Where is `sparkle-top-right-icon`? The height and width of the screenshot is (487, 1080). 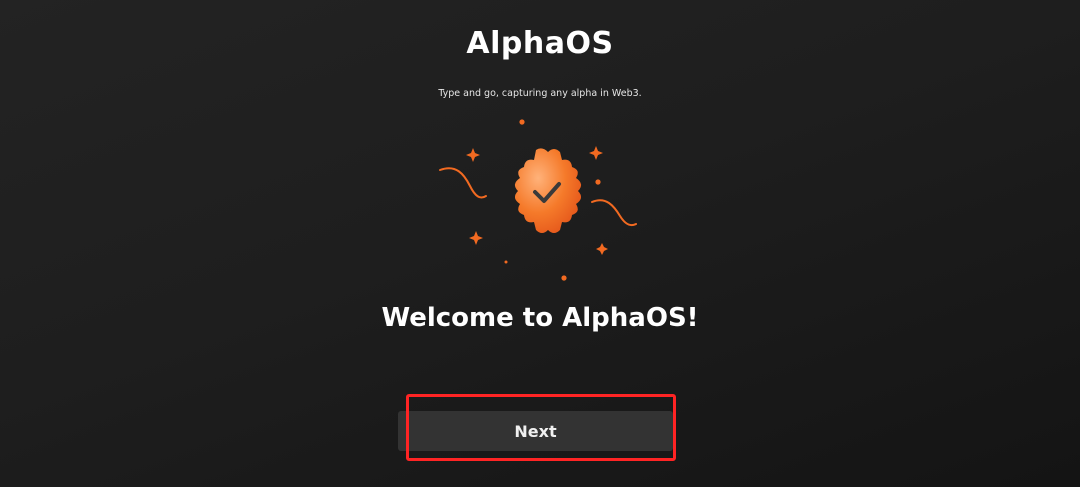
sparkle-top-right-icon is located at coordinates (596, 153).